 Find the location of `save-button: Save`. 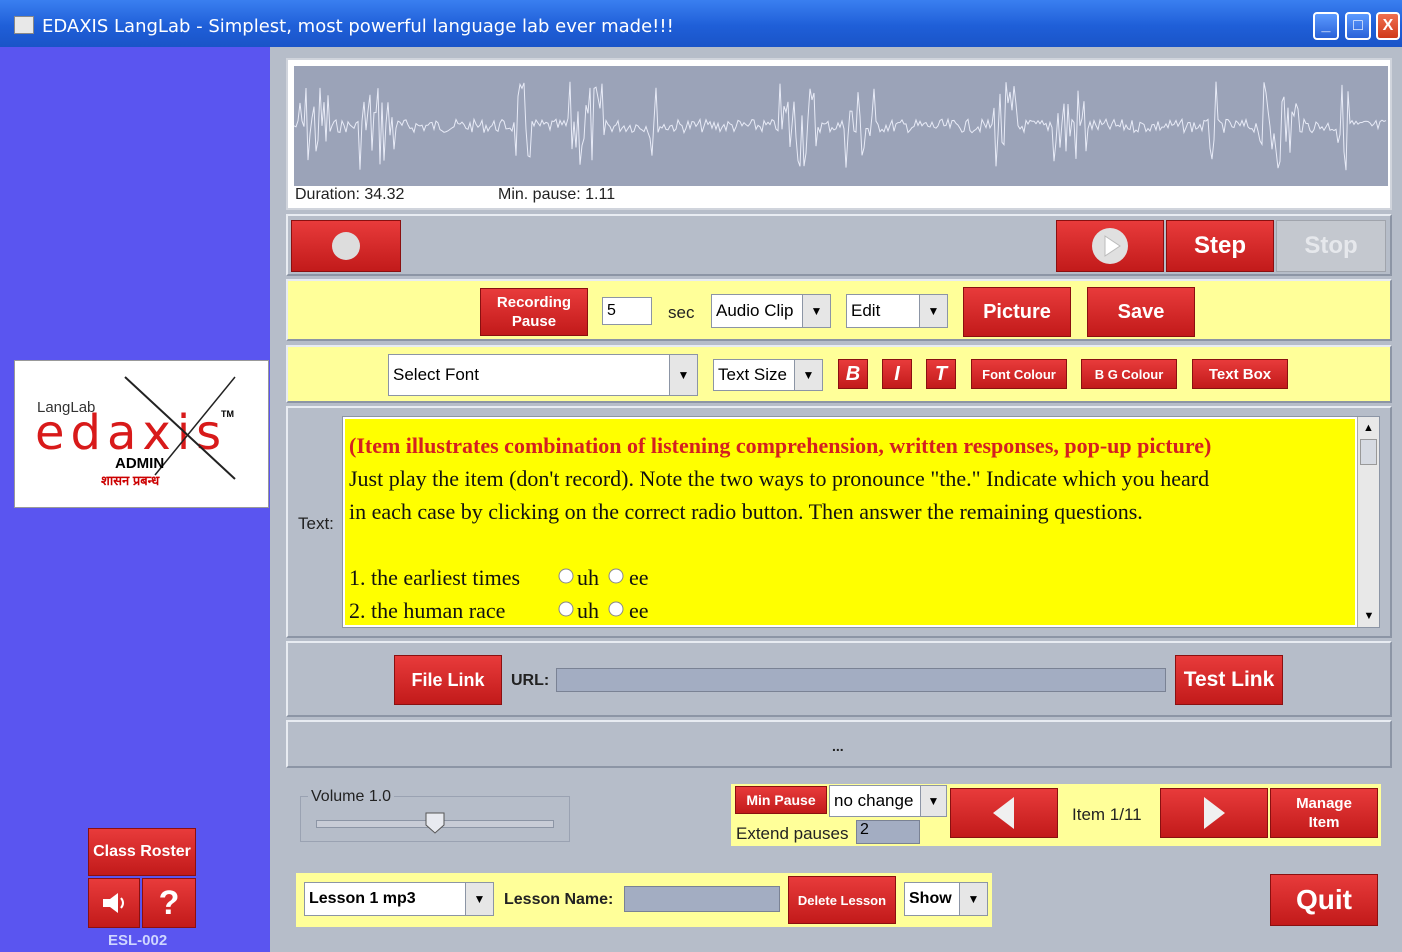

save-button: Save is located at coordinates (1141, 312).